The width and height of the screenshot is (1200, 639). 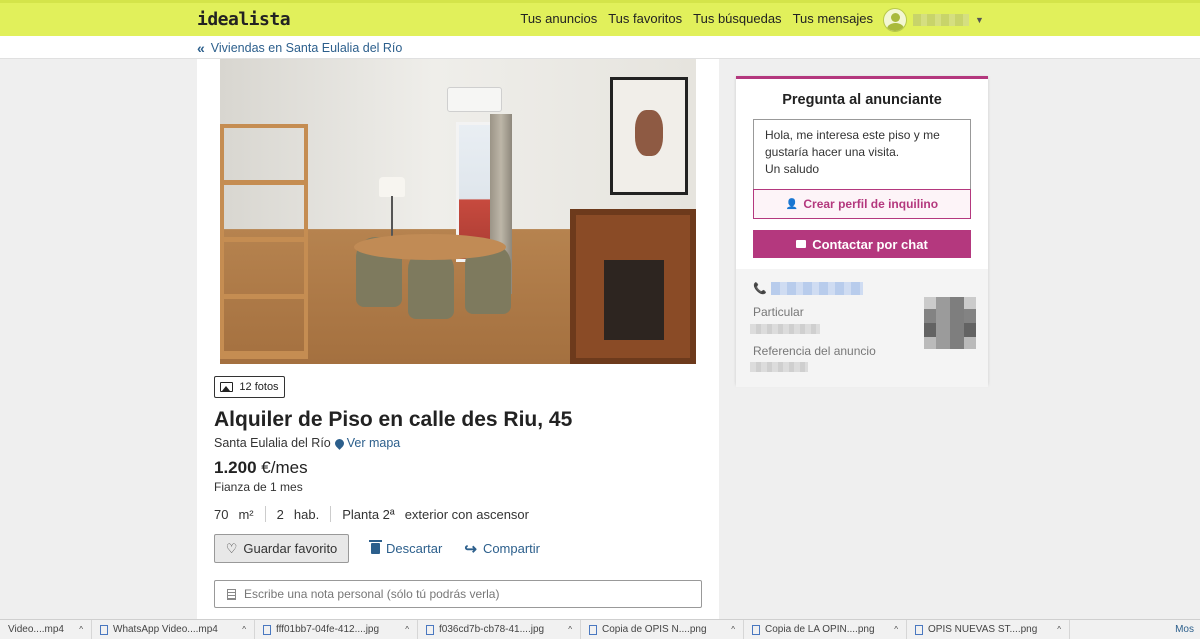 I want to click on advertiser-type: Particular, so click(x=778, y=312).